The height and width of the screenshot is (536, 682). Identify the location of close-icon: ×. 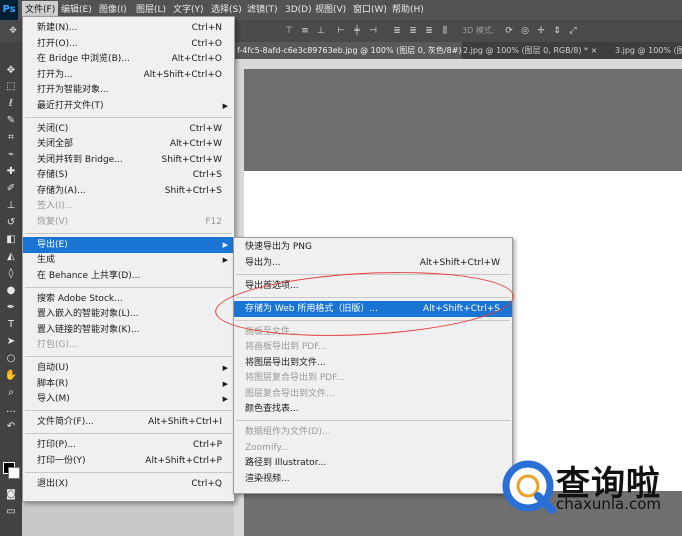
(594, 50).